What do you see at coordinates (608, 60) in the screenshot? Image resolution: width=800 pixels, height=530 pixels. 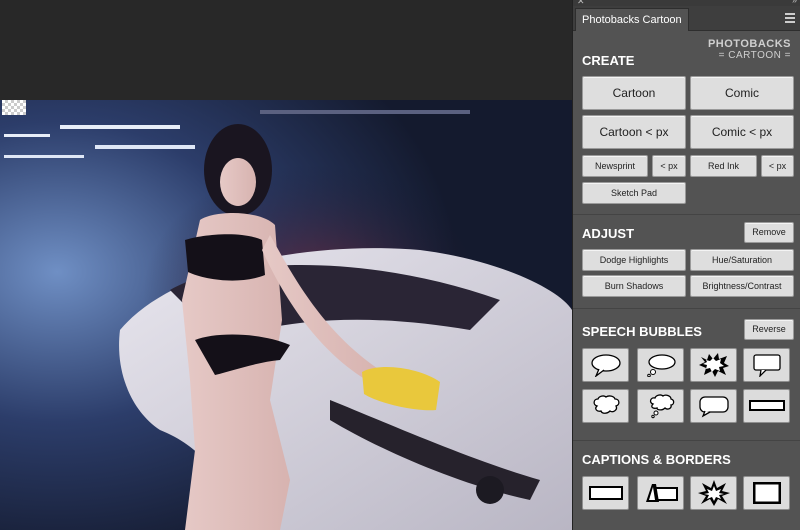 I see `create-title: CREATE` at bounding box center [608, 60].